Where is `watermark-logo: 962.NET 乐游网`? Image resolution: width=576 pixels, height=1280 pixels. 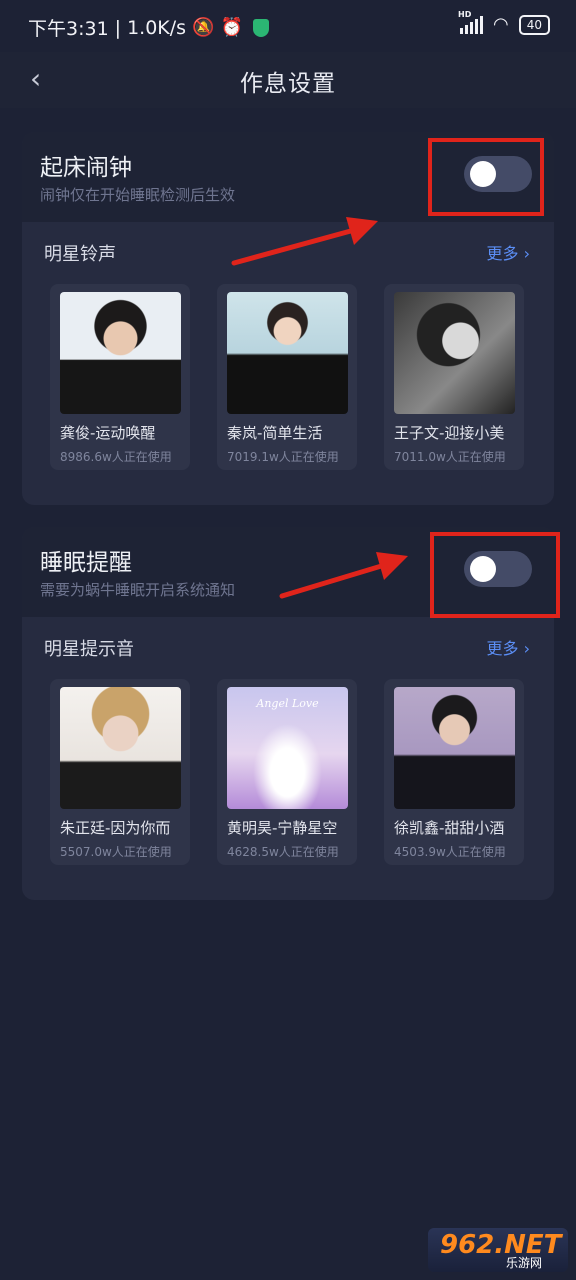 watermark-logo: 962.NET 乐游网 is located at coordinates (498, 1250).